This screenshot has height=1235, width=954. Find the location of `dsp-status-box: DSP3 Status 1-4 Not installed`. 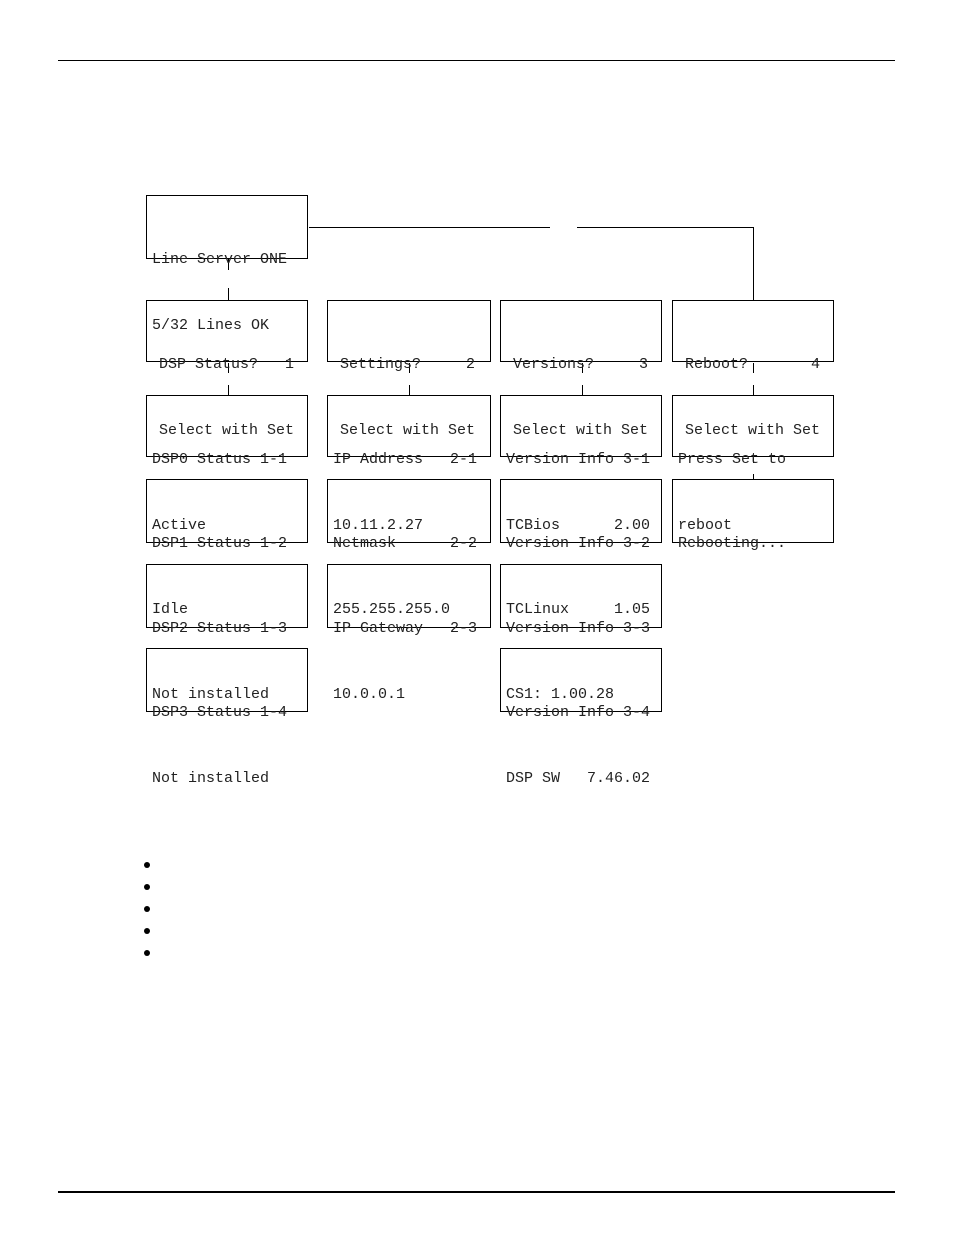

dsp-status-box: DSP3 Status 1-4 Not installed is located at coordinates (227, 717).